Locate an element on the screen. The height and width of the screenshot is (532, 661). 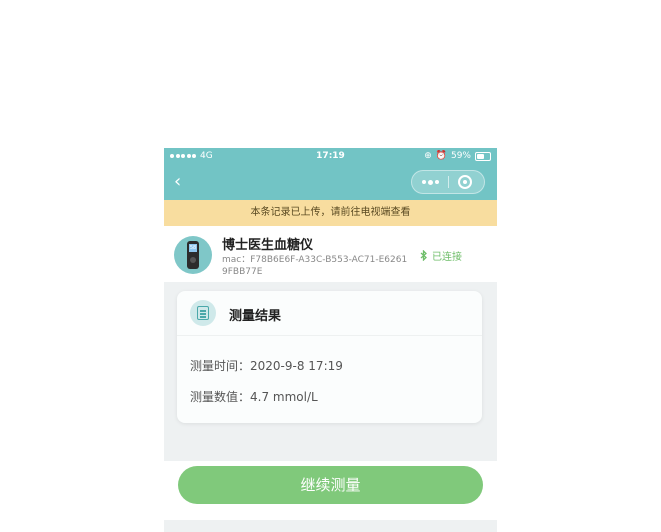
alarm-icon: ⏰ is located at coordinates (441, 156).